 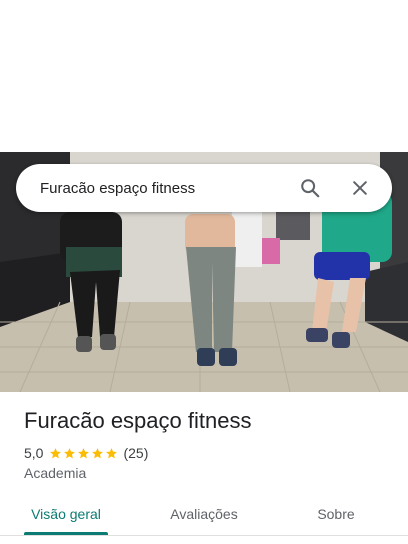 I want to click on rating-value: 5,0, so click(x=34, y=453).